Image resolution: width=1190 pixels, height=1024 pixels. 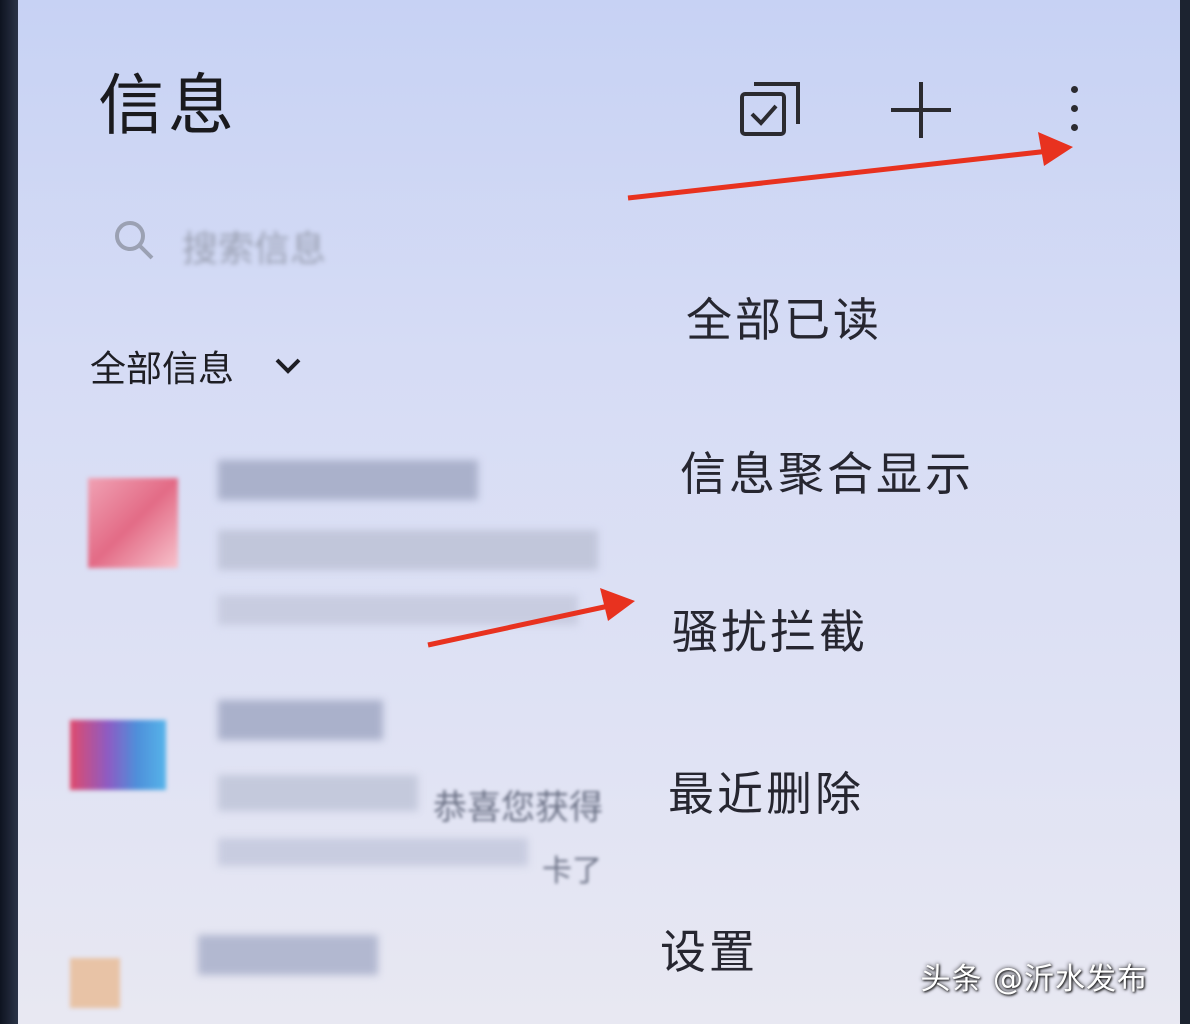 I want to click on conversation-snippet-text: 恭喜您获得, so click(x=518, y=808).